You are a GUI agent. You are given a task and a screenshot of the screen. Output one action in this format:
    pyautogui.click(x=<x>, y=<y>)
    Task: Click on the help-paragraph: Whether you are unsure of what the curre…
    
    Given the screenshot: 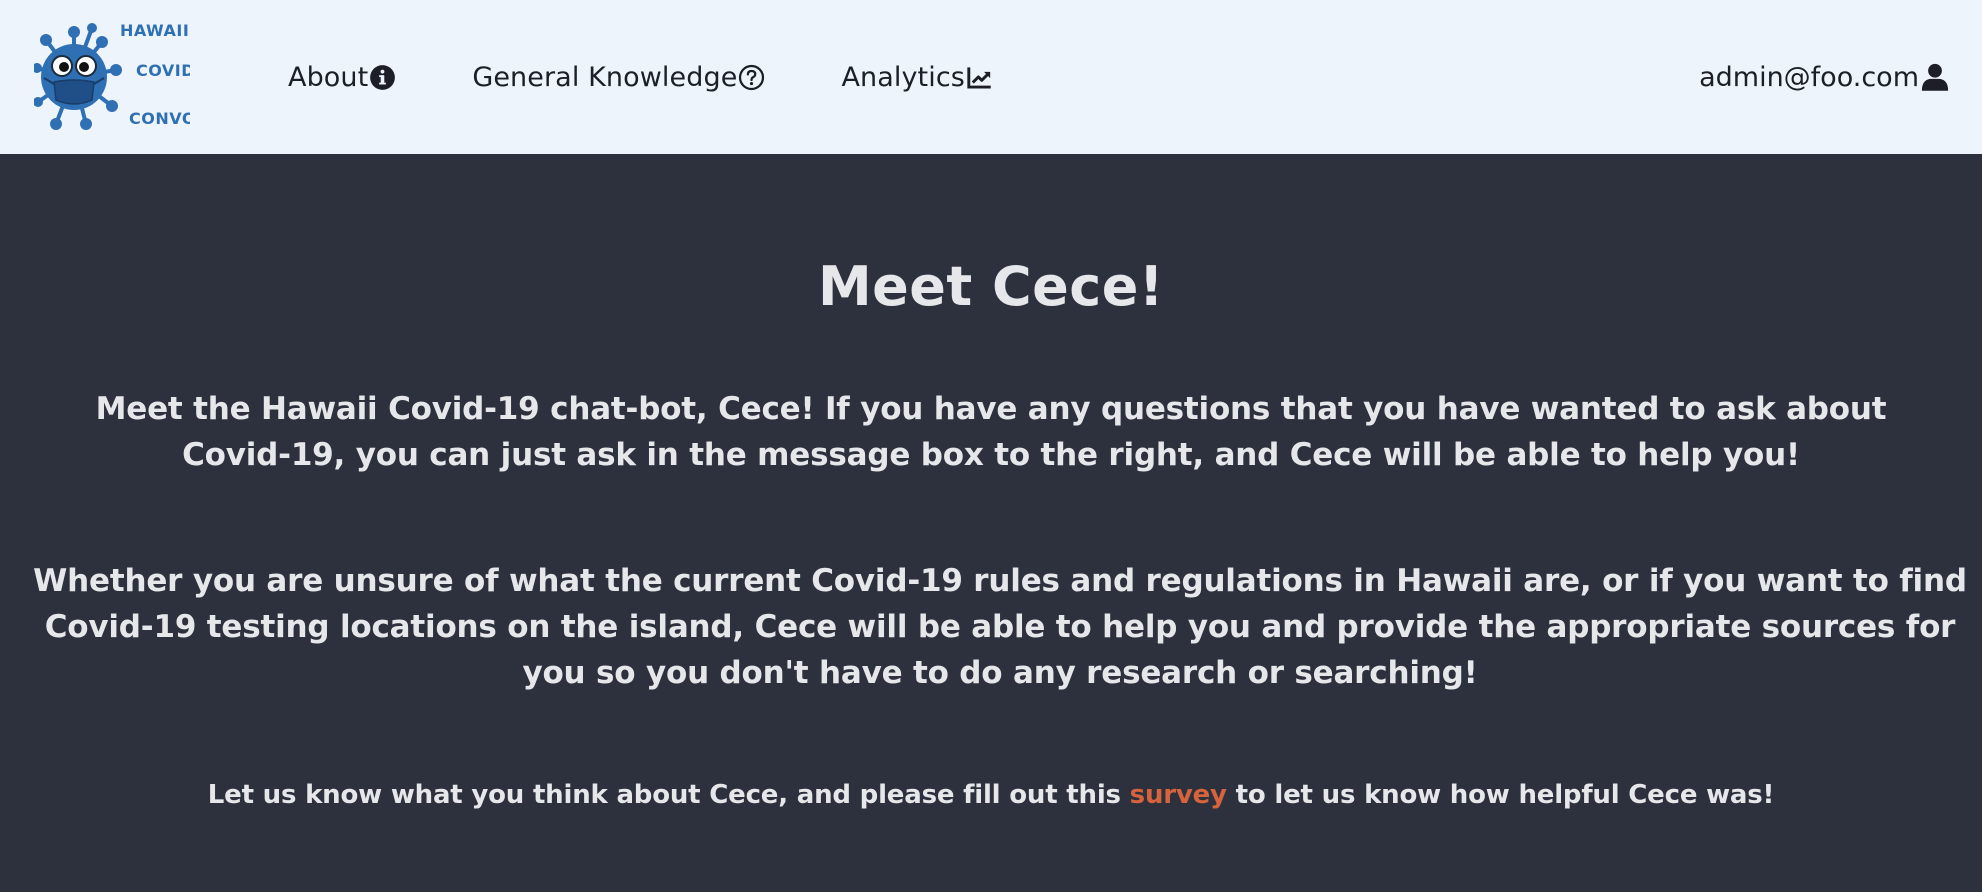 What is the action you would take?
    pyautogui.click(x=1000, y=627)
    